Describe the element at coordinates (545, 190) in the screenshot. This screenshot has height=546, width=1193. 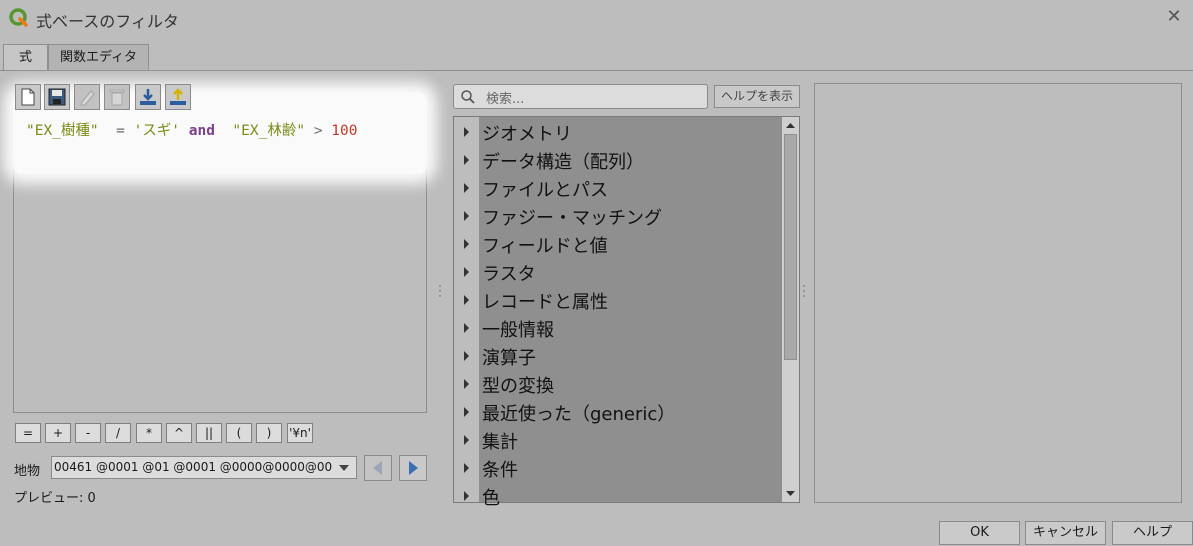
I see `function-group-label: ファイルとパス` at that location.